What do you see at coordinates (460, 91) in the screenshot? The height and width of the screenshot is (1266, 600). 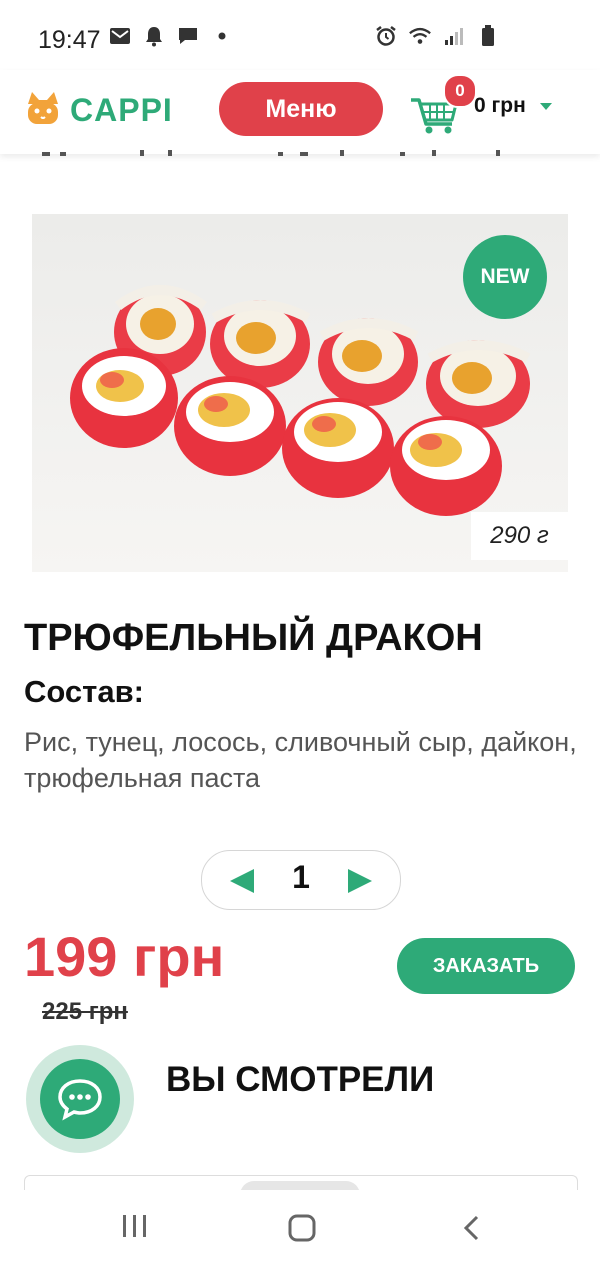 I see `cart-count-badge: 0` at bounding box center [460, 91].